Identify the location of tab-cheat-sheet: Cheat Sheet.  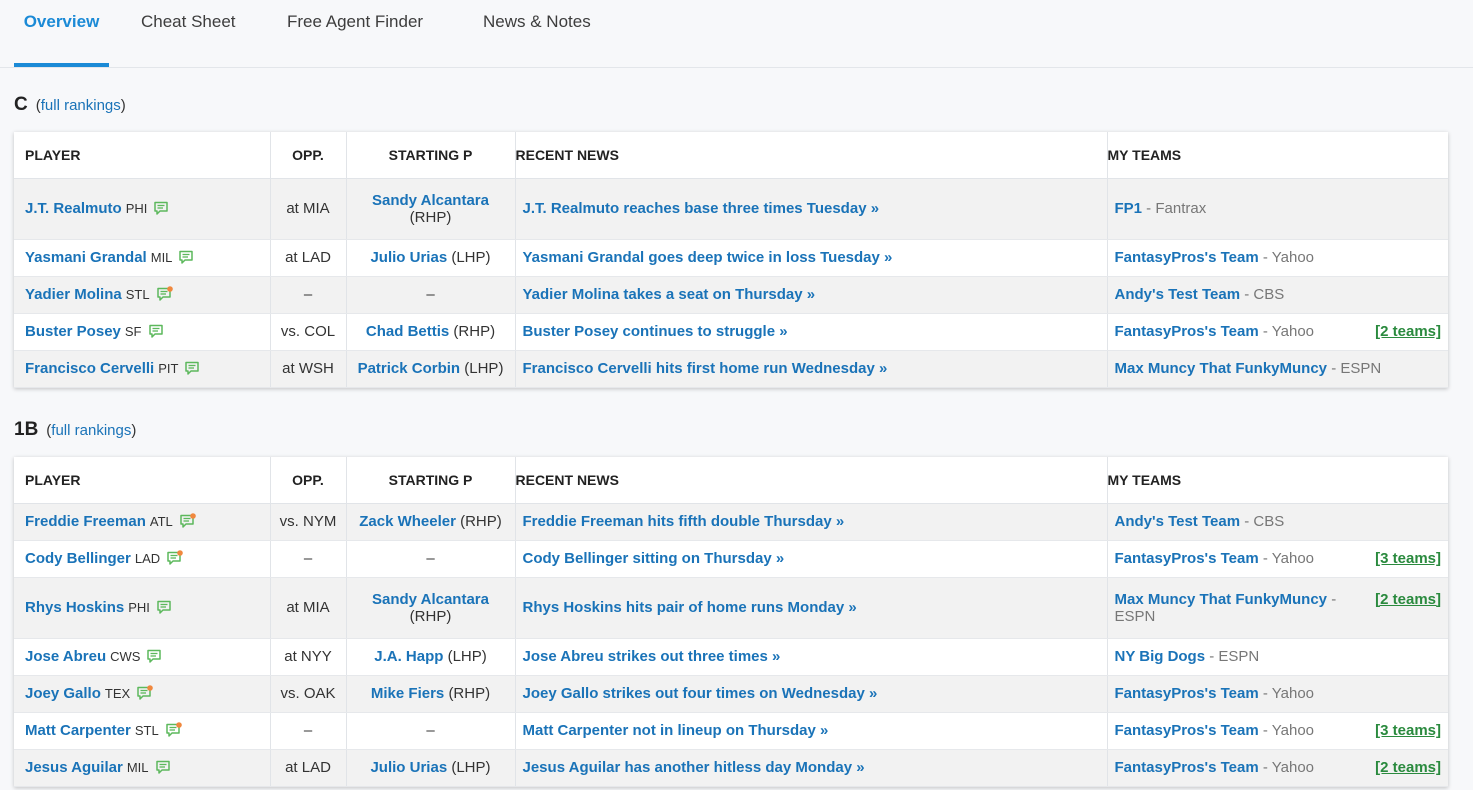
(188, 33).